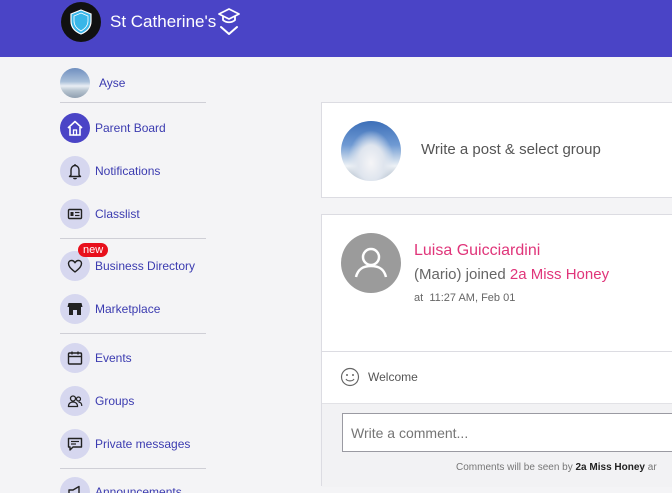  Describe the element at coordinates (75, 485) in the screenshot. I see `megaphone-icon` at that location.